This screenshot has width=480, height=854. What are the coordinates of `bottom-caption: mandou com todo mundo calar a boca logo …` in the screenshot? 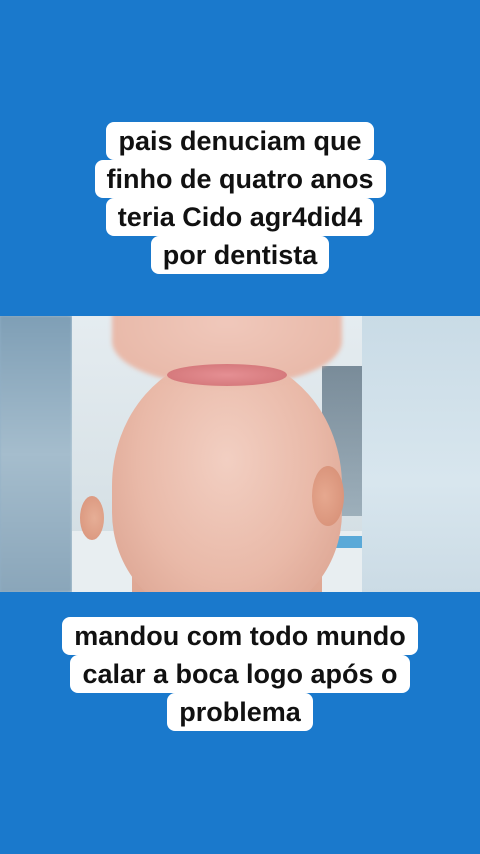 It's located at (240, 674).